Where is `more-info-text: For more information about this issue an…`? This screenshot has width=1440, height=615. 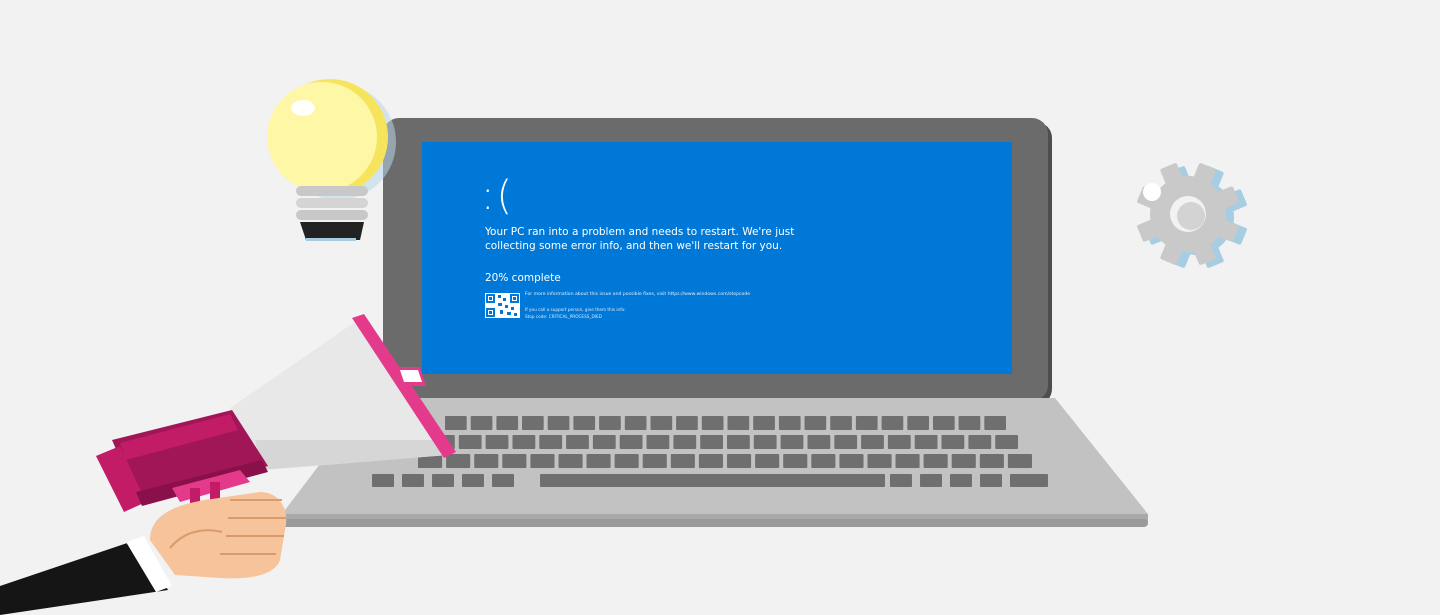
more-info-text: For more information about this issue an… is located at coordinates (638, 294).